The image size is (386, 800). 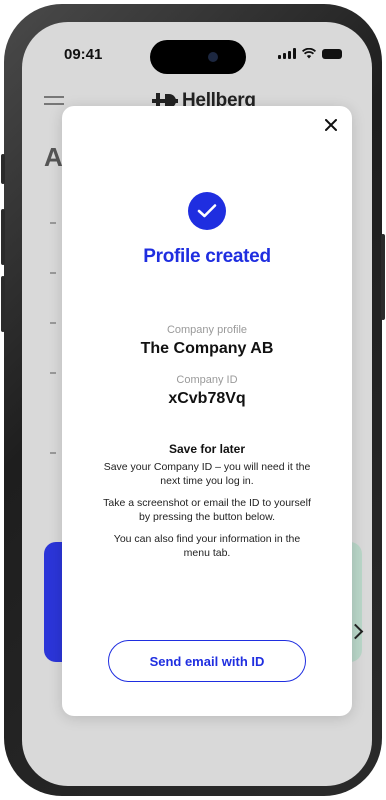 I want to click on volume-up-button, so click(x=3, y=237).